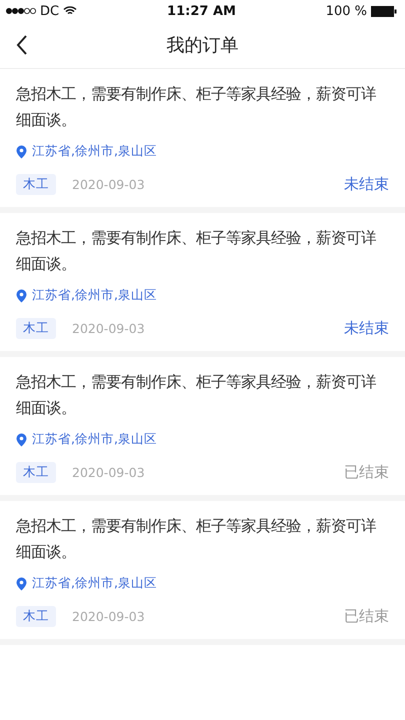 Image resolution: width=405 pixels, height=720 pixels. I want to click on carrier: DC, so click(50, 11).